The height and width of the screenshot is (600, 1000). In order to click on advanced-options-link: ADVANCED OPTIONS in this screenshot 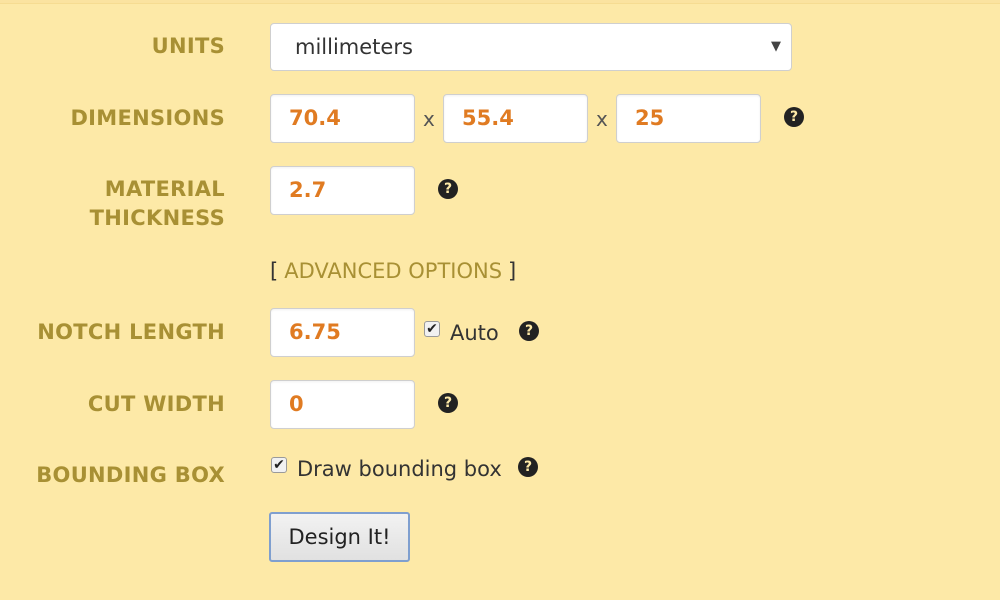, I will do `click(393, 271)`.